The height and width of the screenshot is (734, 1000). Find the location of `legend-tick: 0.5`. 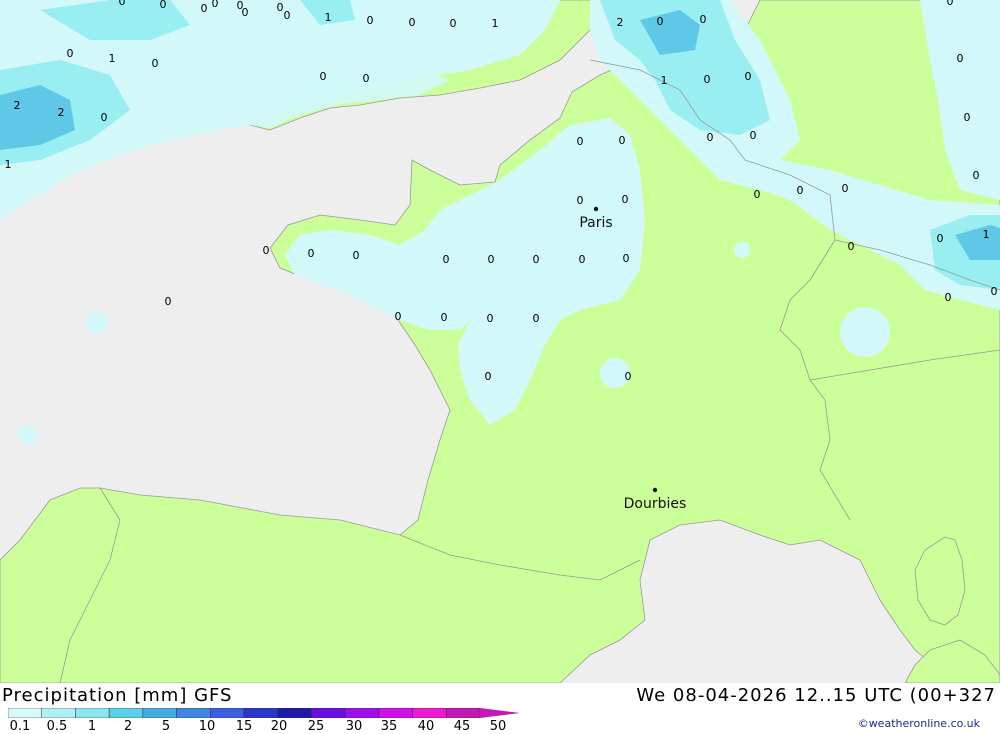

legend-tick: 0.5 is located at coordinates (57, 726).